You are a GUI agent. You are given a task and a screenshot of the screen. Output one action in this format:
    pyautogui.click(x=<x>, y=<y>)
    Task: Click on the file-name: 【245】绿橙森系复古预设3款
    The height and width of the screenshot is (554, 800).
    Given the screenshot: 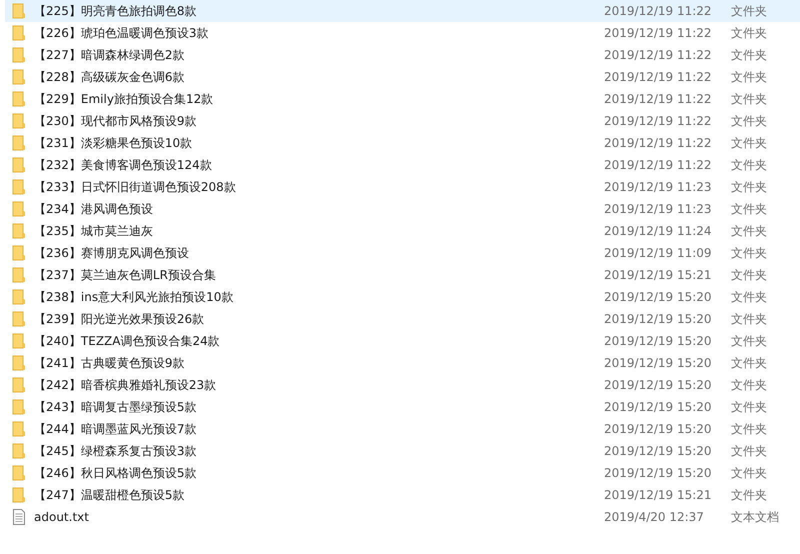 What is the action you would take?
    pyautogui.click(x=116, y=451)
    